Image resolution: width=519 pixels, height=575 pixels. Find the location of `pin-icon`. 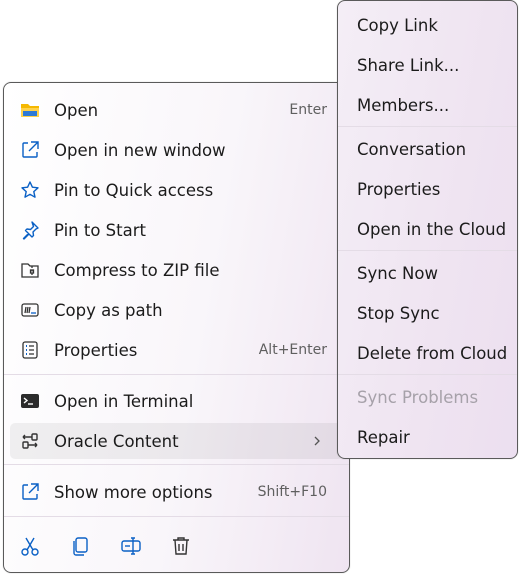

pin-icon is located at coordinates (30, 230).